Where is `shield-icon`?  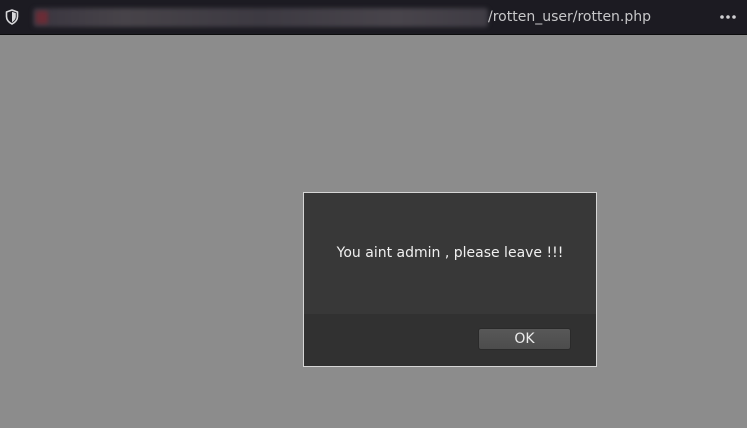 shield-icon is located at coordinates (12, 17).